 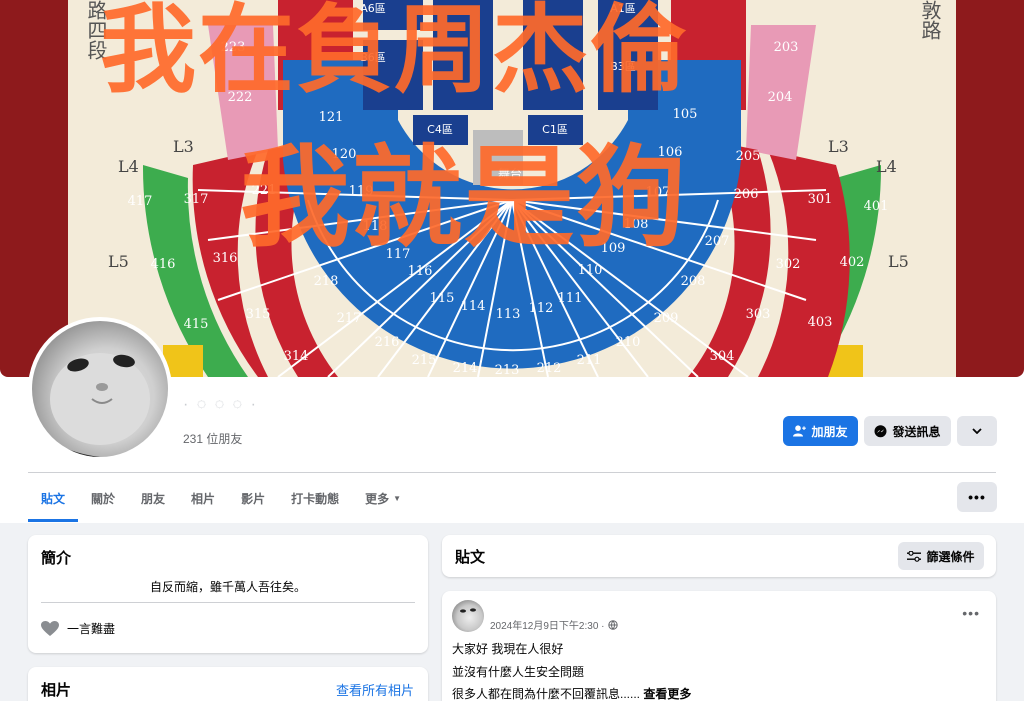 I want to click on filter-label: 篩選條件, so click(x=950, y=556).